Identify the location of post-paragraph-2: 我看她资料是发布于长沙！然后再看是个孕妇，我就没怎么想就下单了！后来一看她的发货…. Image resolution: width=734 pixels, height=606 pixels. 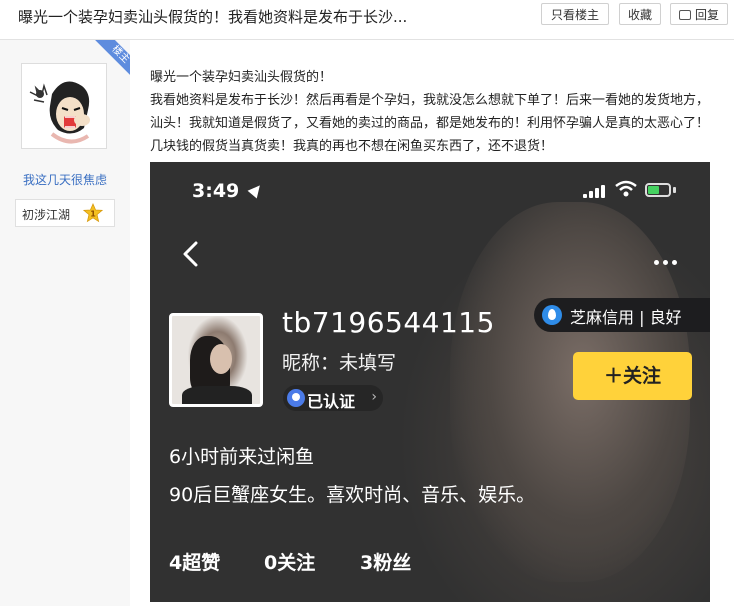
(430, 123).